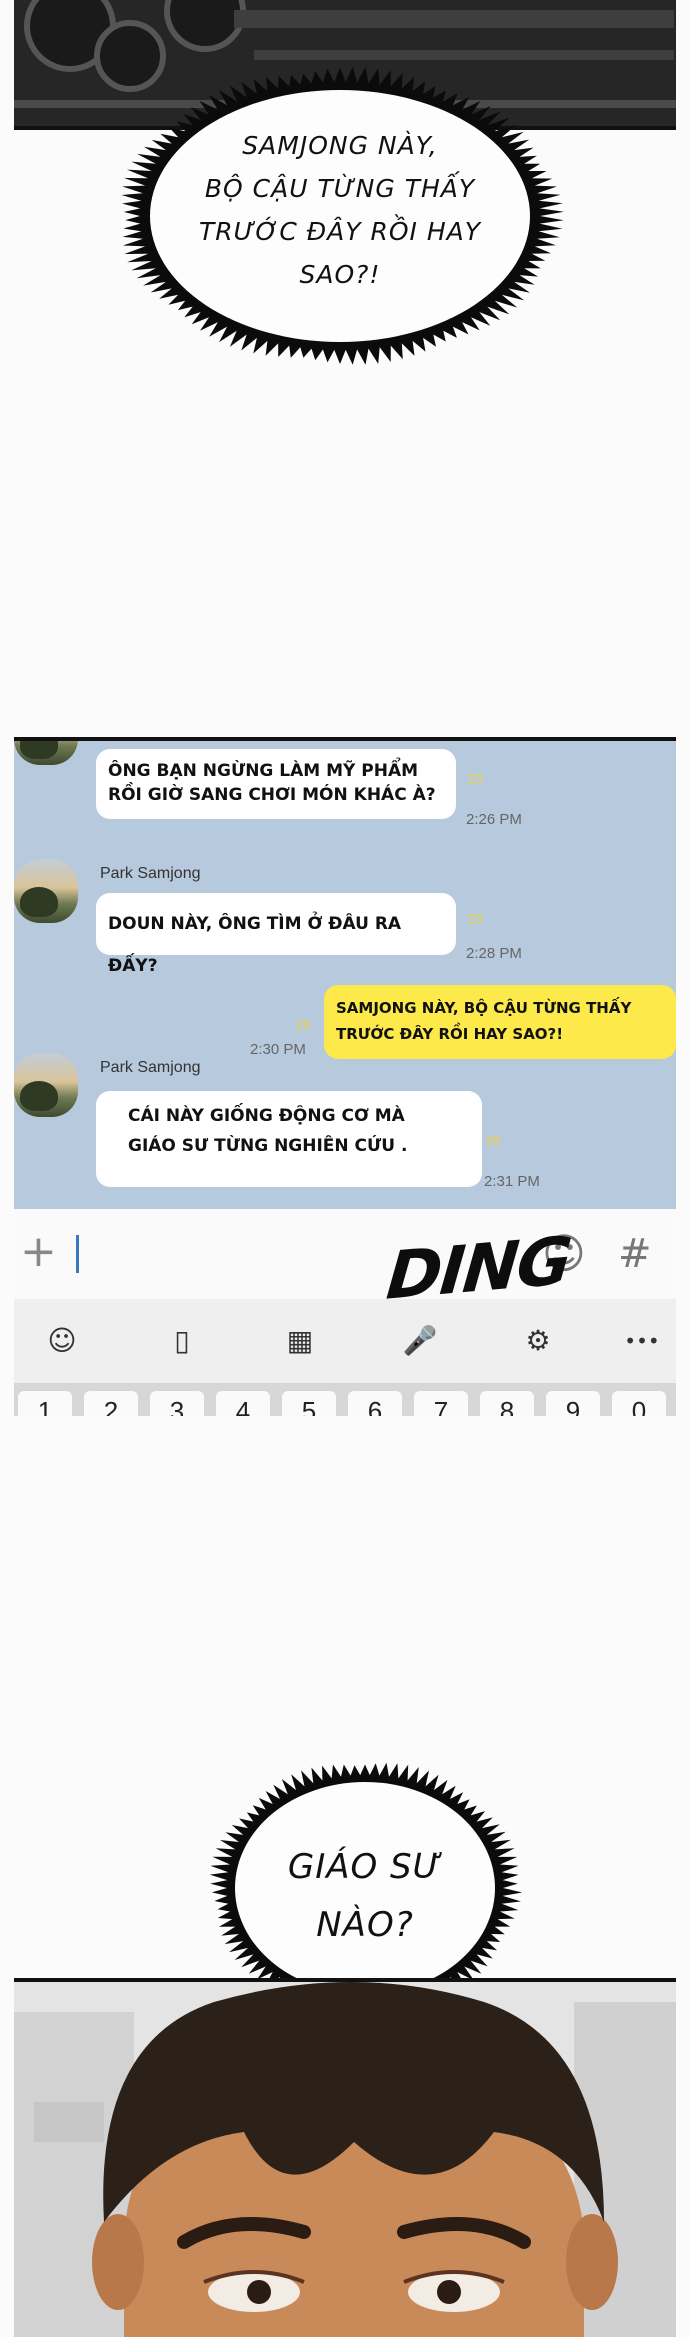  What do you see at coordinates (494, 819) in the screenshot?
I see `message-time: 2:26 PM` at bounding box center [494, 819].